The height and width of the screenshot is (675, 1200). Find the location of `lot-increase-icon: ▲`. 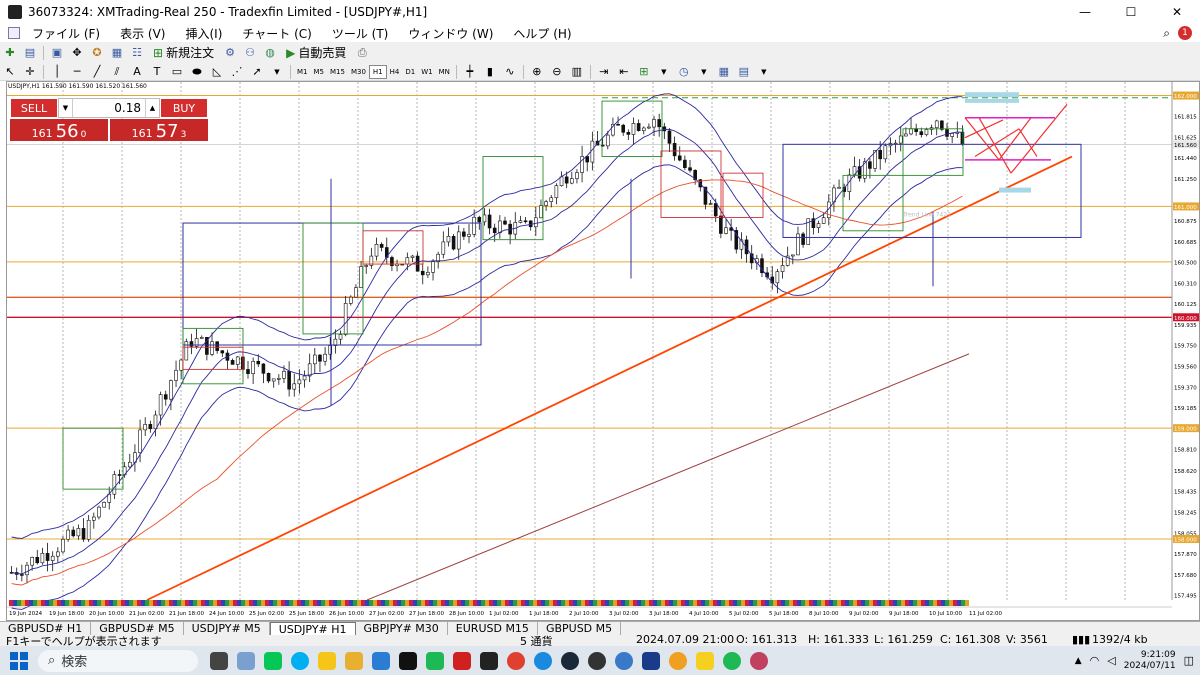

lot-increase-icon: ▲ is located at coordinates (152, 108).